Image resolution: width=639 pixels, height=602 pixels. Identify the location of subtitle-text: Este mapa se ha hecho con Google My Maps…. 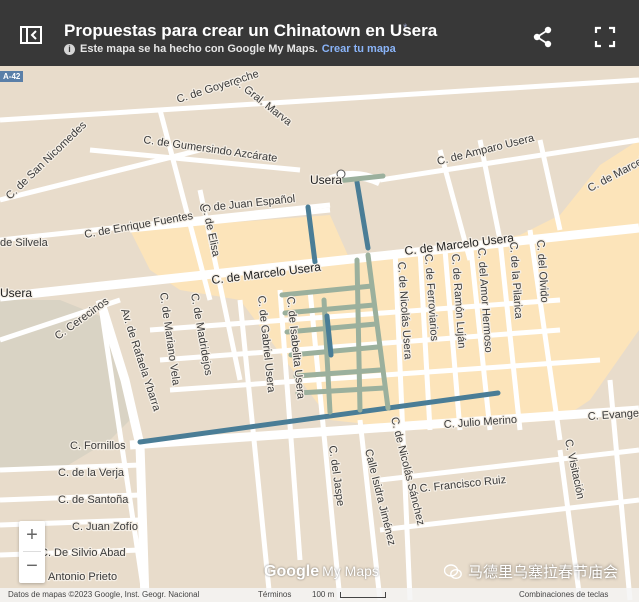
(199, 49).